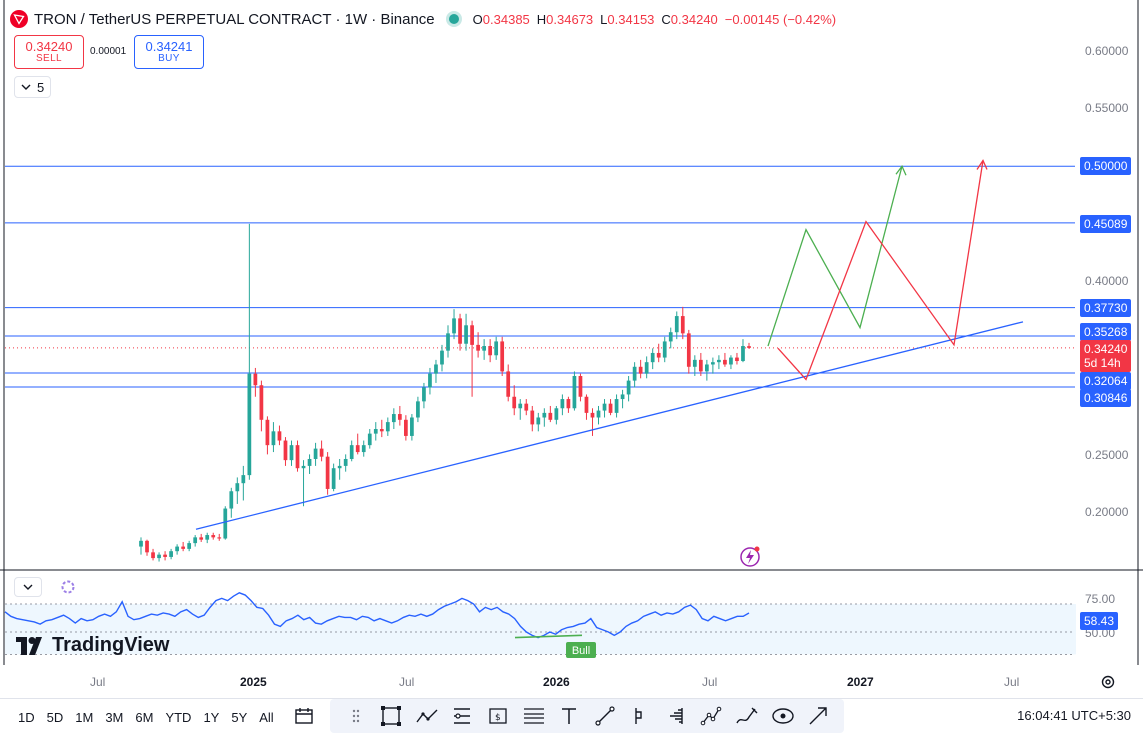 The width and height of the screenshot is (1143, 735). What do you see at coordinates (747, 716) in the screenshot?
I see `brush-tool-icon` at bounding box center [747, 716].